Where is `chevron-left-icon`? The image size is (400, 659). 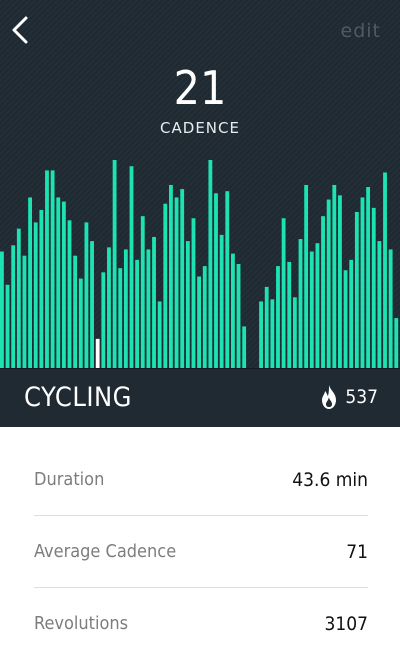 chevron-left-icon is located at coordinates (20, 30).